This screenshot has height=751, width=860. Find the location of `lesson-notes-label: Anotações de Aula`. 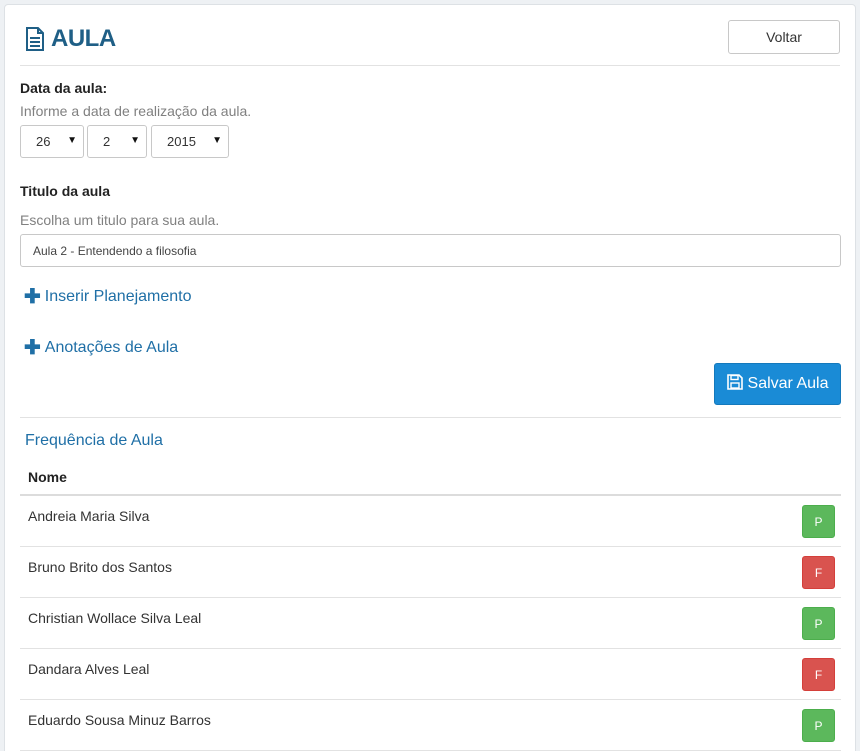

lesson-notes-label: Anotações de Aula is located at coordinates (111, 347).